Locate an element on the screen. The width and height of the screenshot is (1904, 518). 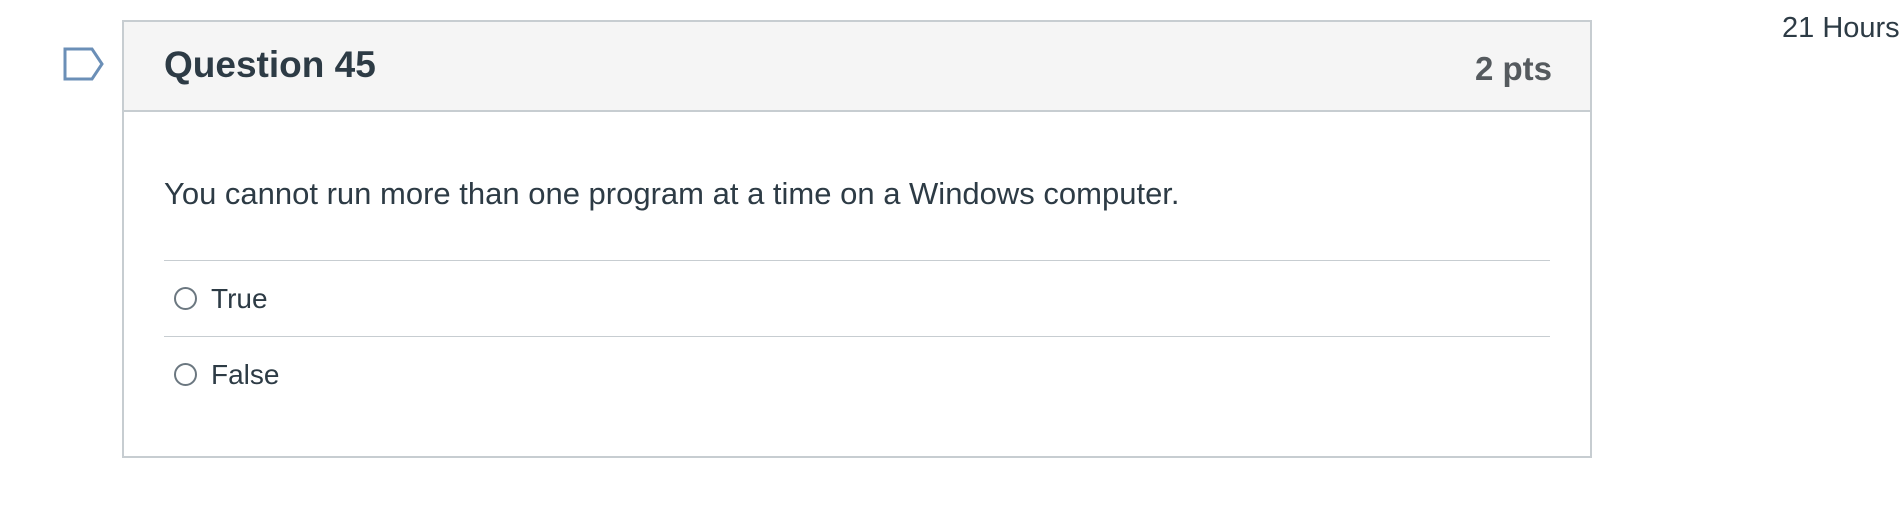
question-header: Question 45 2 pts is located at coordinates (857, 67).